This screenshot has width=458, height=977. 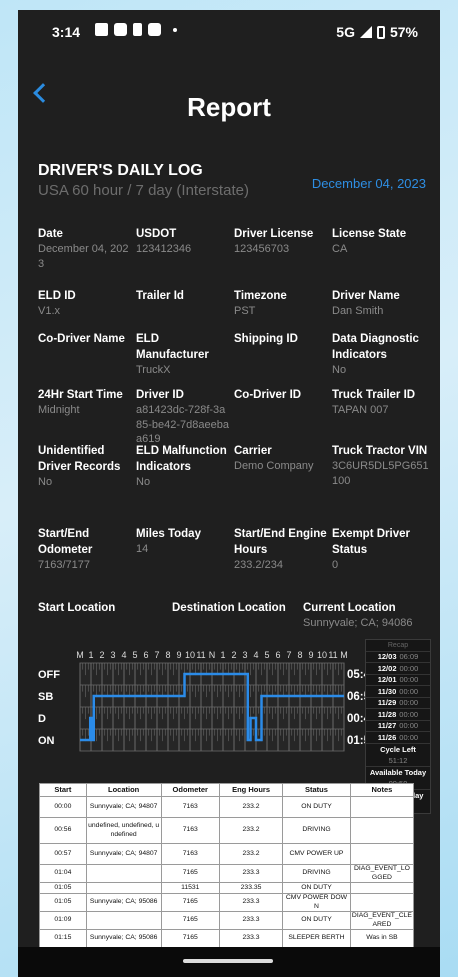 What do you see at coordinates (81, 339) in the screenshot?
I see `field-label: Co-Driver Name` at bounding box center [81, 339].